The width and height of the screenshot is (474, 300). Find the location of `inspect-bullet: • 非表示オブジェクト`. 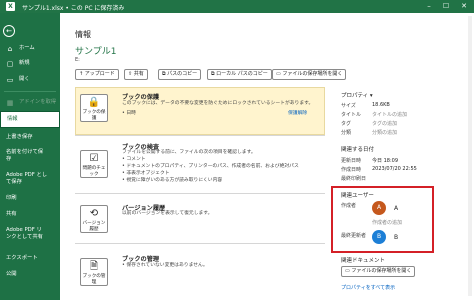

inspect-bullet: • 非表示オブジェクト is located at coordinates (146, 173).